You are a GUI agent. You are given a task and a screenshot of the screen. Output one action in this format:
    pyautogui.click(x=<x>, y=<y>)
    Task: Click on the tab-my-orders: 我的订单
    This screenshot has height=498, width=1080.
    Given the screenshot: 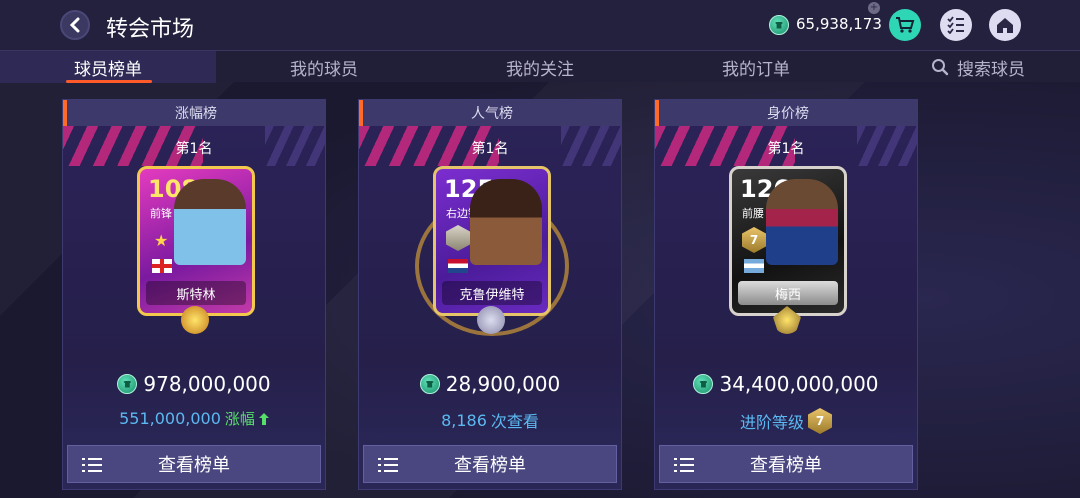 What is the action you would take?
    pyautogui.click(x=756, y=67)
    